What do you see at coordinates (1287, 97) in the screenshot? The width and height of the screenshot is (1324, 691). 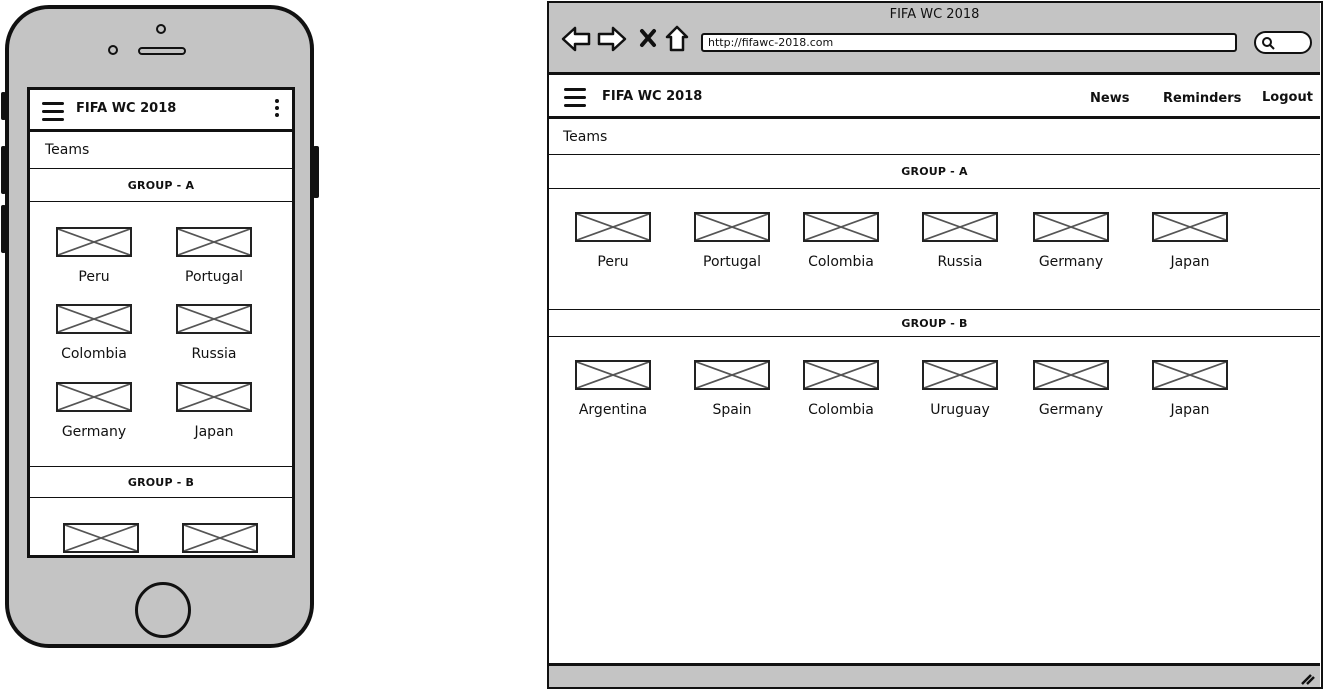 I see `nav-logout-link: Logout` at bounding box center [1287, 97].